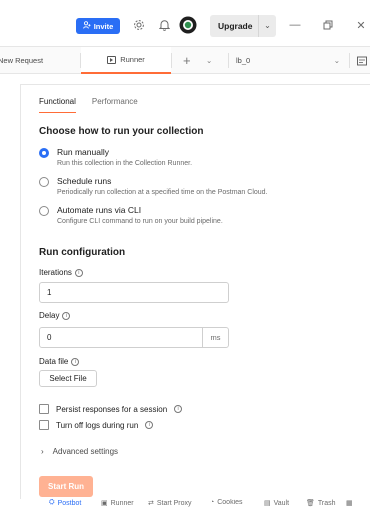 This screenshot has width=370, height=509. Describe the element at coordinates (42, 451) in the screenshot. I see `chevron-right-icon: ›` at that location.